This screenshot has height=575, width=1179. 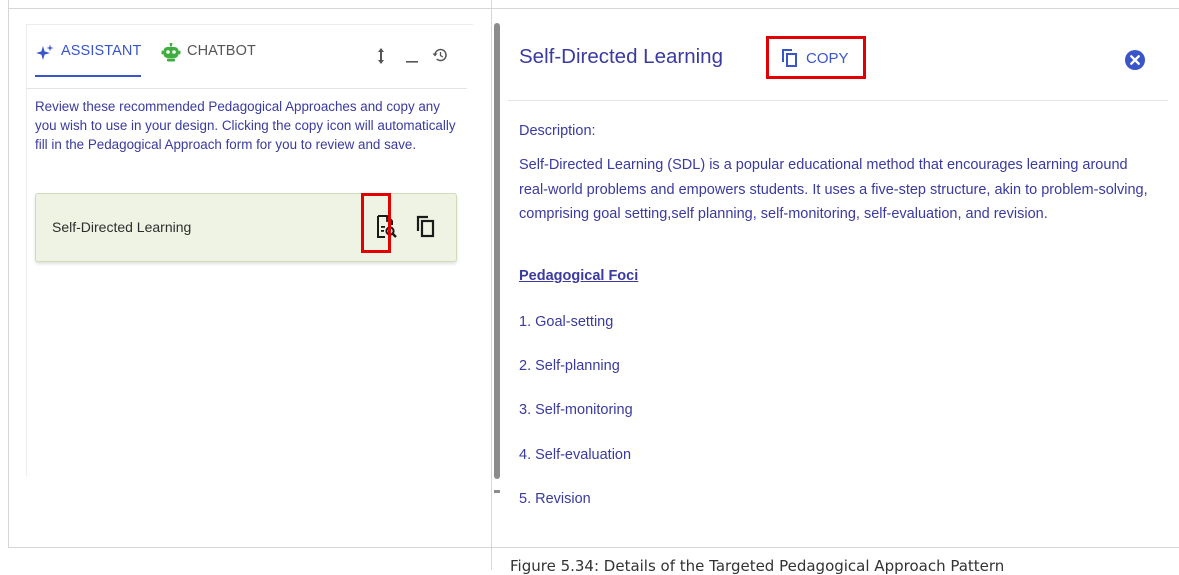 What do you see at coordinates (555, 498) in the screenshot?
I see `foci-item: 5. Revision` at bounding box center [555, 498].